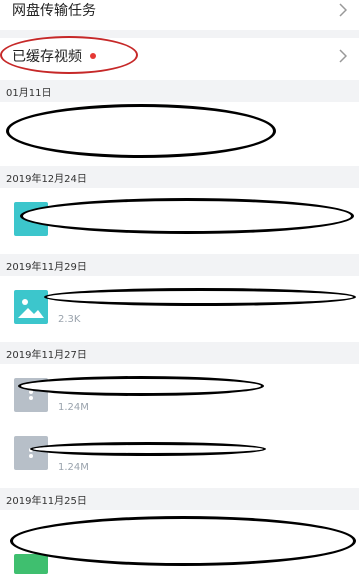  What do you see at coordinates (69, 55) in the screenshot?
I see `annotation-circle` at bounding box center [69, 55].